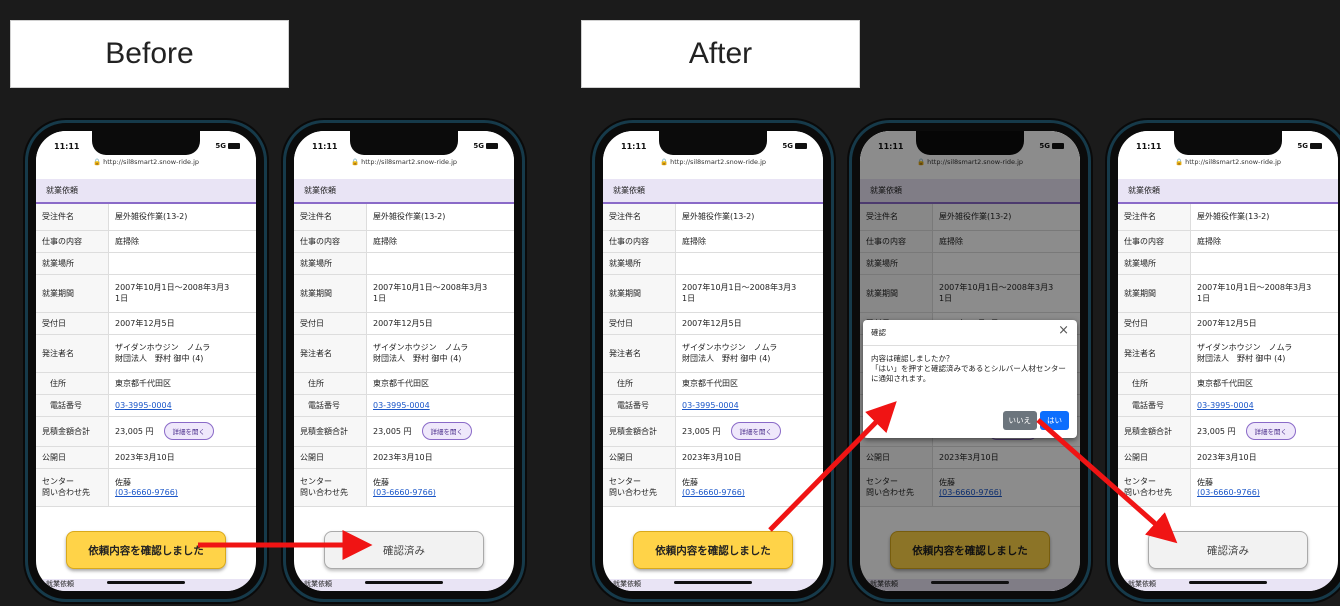  Describe the element at coordinates (878, 332) in the screenshot. I see `dialog-title: 確認` at that location.